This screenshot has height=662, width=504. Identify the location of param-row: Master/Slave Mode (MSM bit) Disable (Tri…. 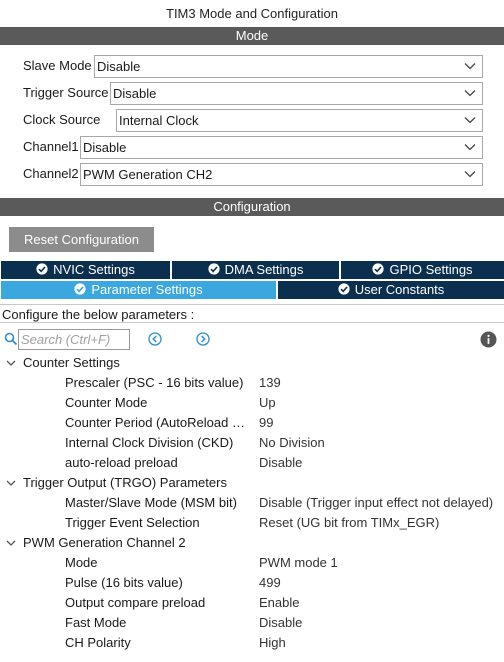
(252, 503).